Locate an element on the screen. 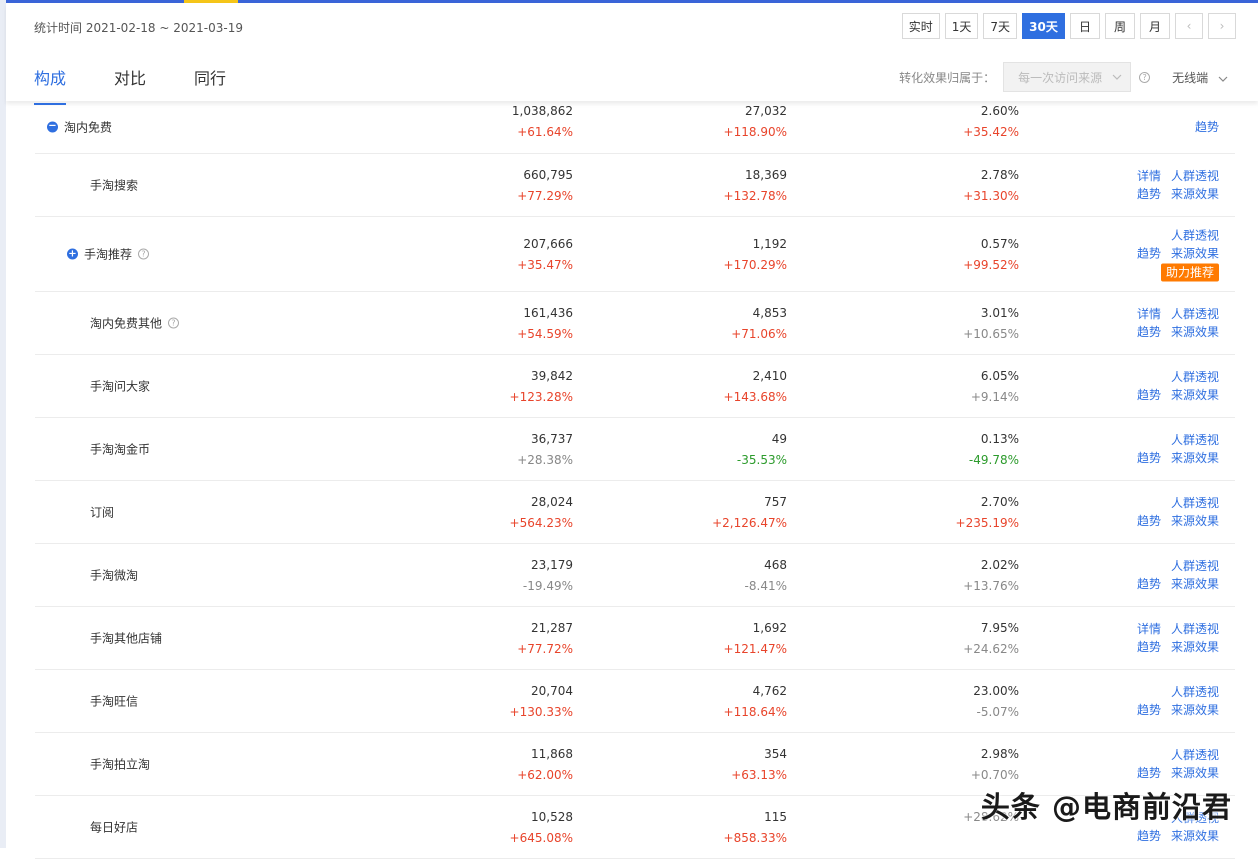 Image resolution: width=1258 pixels, height=859 pixels. metric-value: 0.13% is located at coordinates (994, 439).